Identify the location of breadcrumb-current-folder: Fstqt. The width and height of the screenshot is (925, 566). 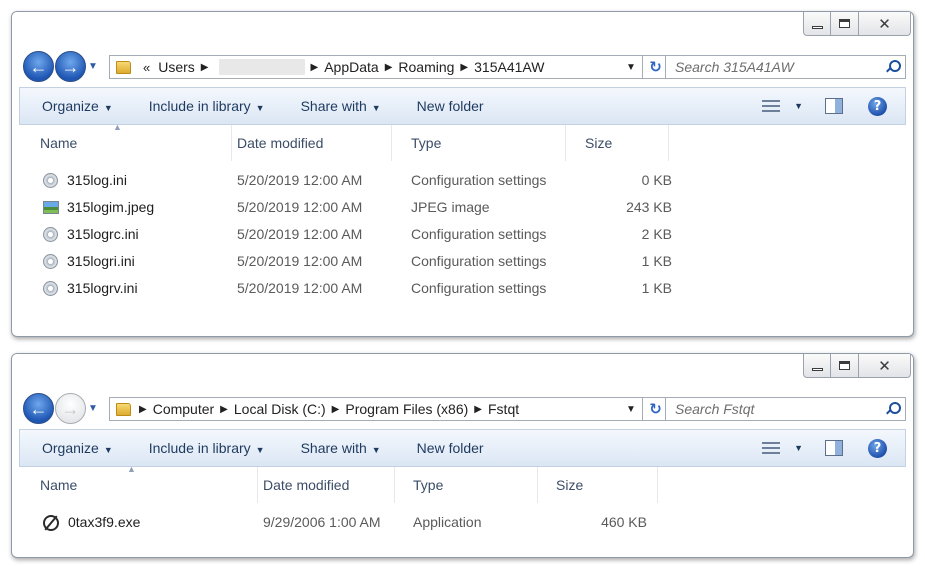
(503, 409).